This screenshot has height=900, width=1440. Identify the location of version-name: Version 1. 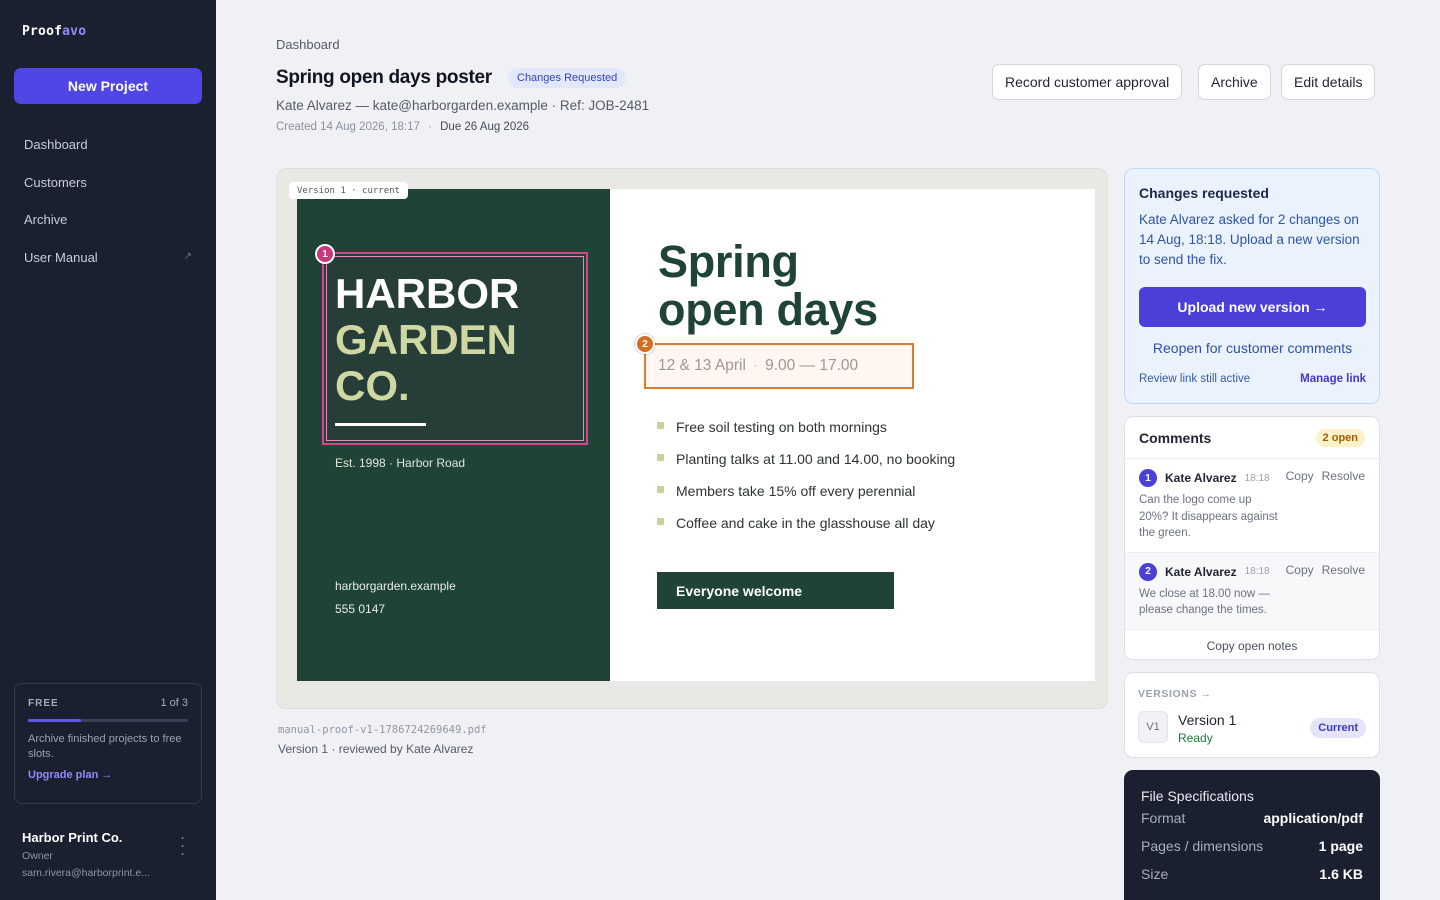
(1207, 720).